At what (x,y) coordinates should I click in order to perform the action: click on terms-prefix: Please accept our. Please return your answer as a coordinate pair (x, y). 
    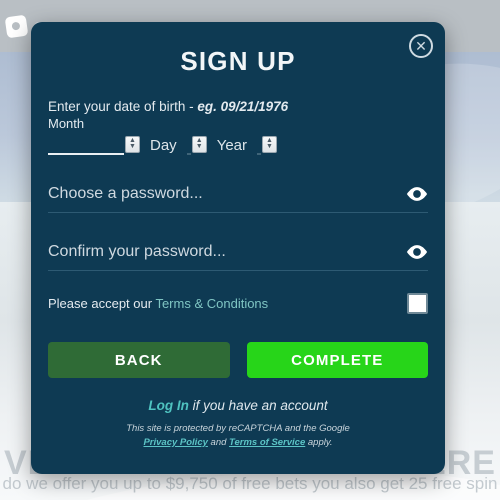
    Looking at the image, I should click on (102, 303).